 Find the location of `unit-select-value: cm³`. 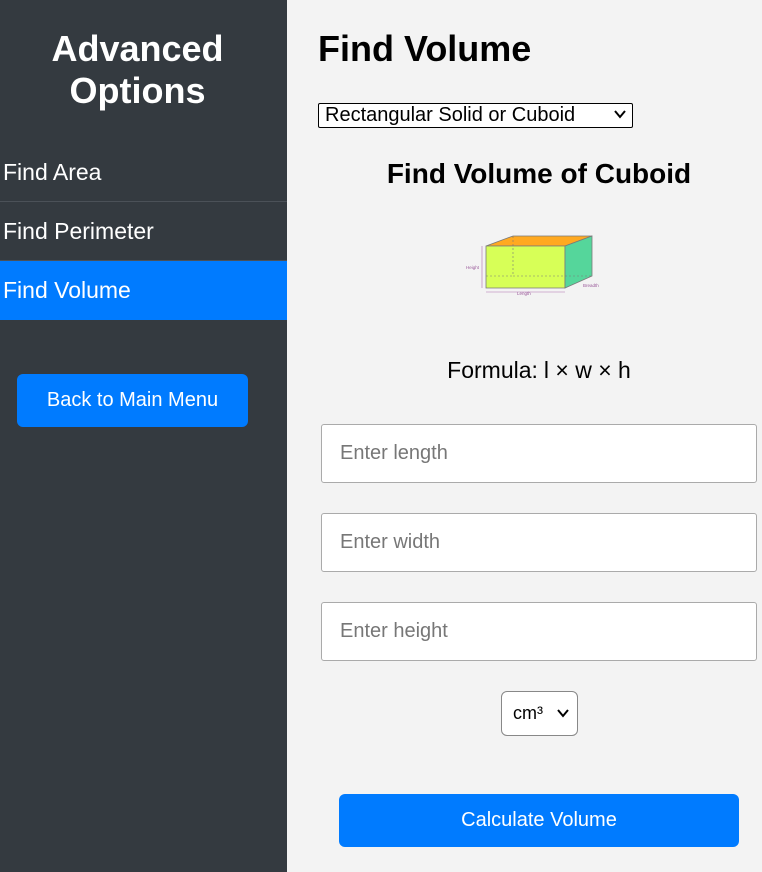

unit-select-value: cm³ is located at coordinates (528, 713).